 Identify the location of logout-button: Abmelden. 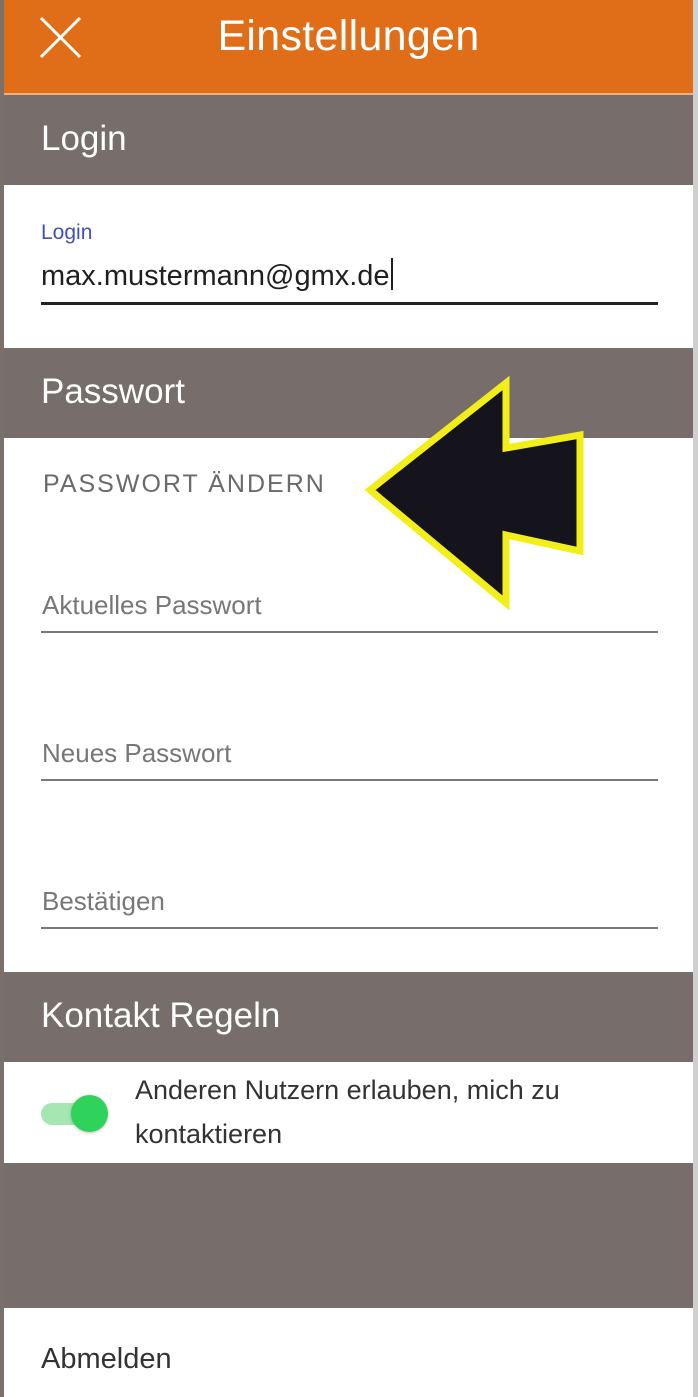
(106, 1359).